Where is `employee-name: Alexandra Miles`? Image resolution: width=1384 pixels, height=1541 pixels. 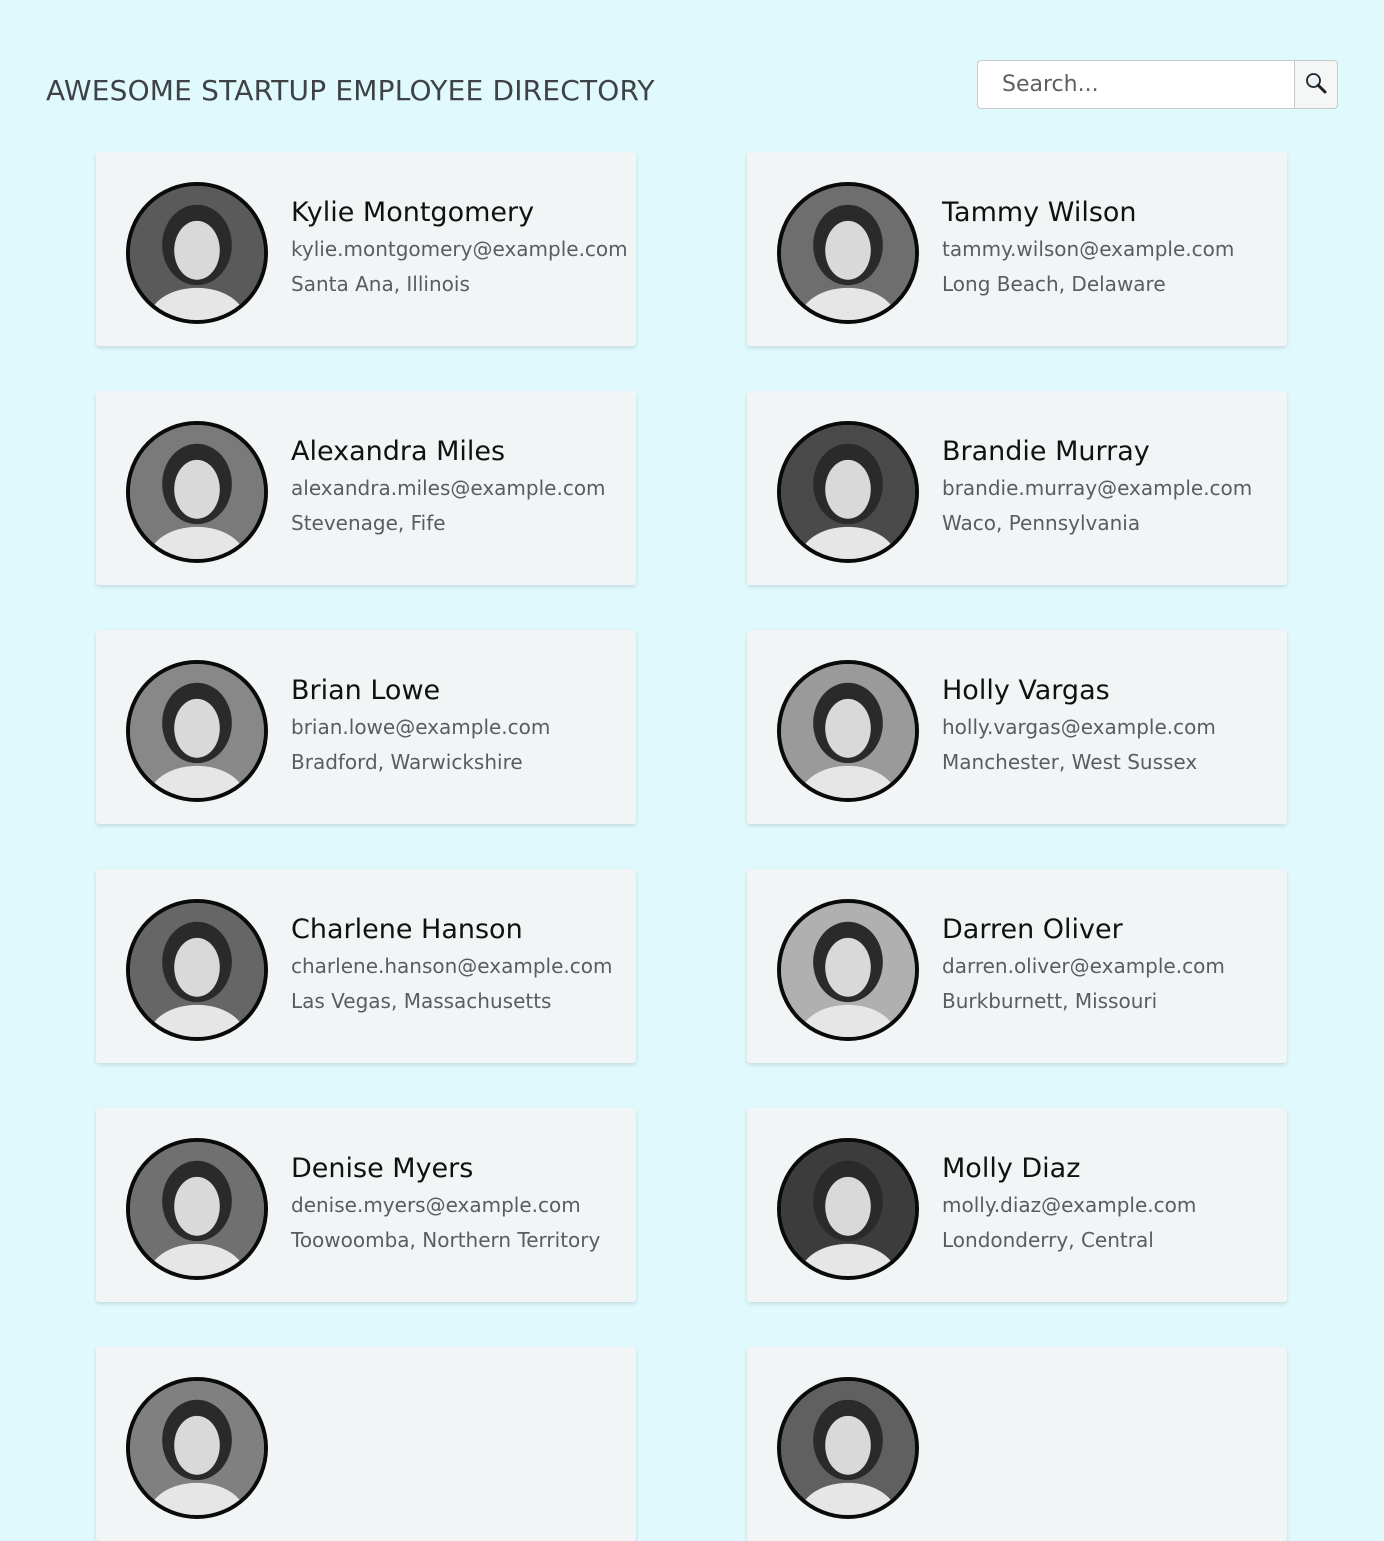
employee-name: Alexandra Miles is located at coordinates (398, 451).